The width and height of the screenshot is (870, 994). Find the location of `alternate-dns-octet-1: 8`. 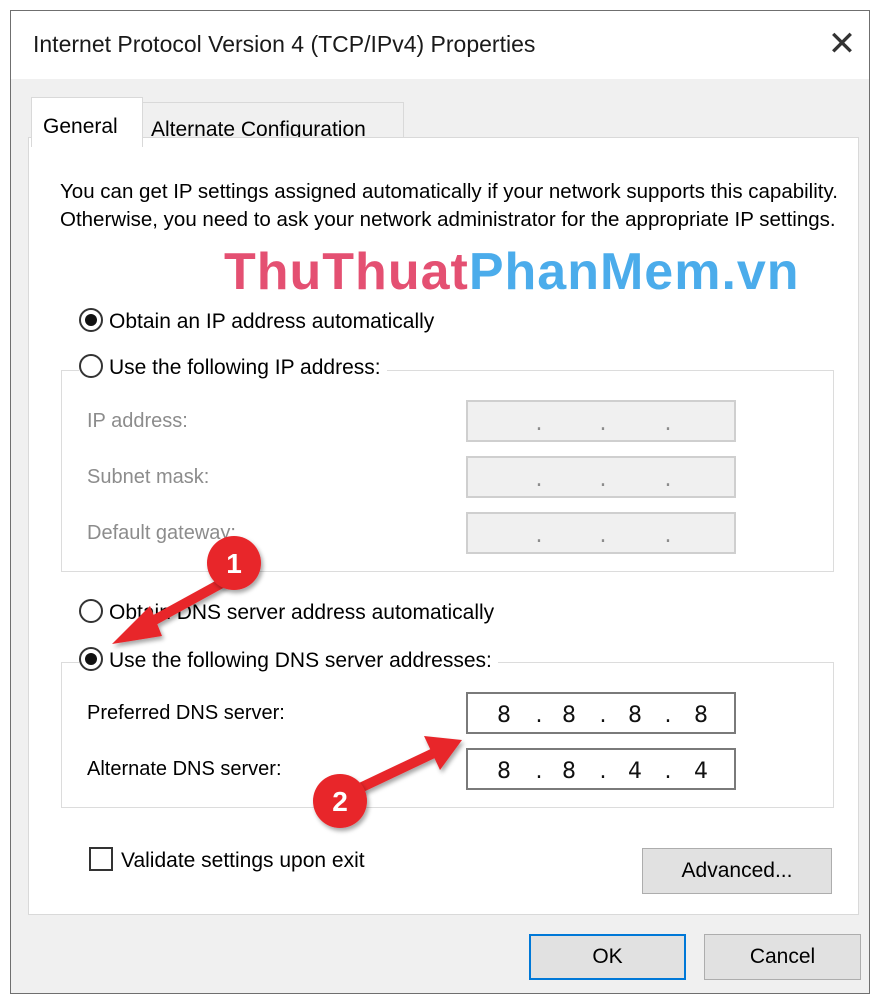

alternate-dns-octet-1: 8 is located at coordinates (504, 771).